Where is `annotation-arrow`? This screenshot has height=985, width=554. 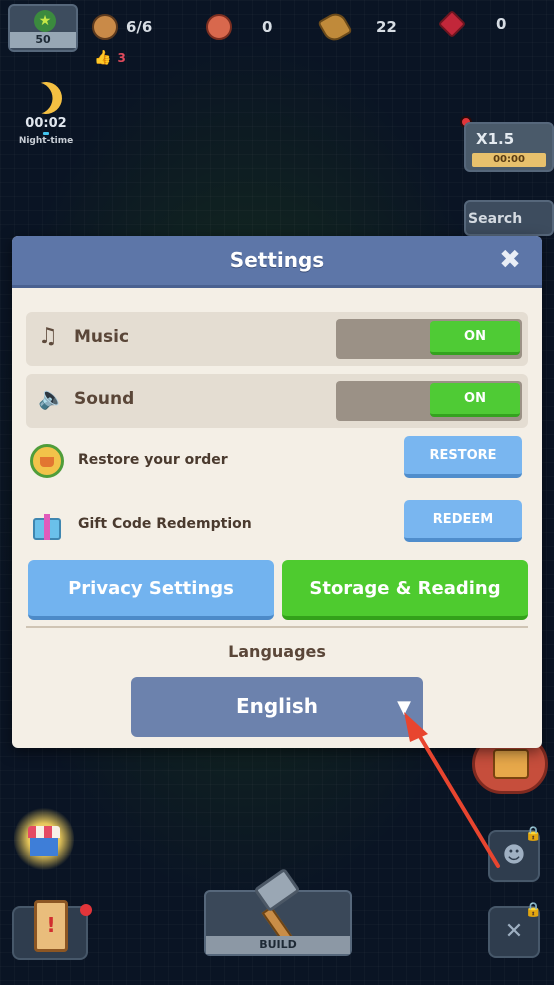
annotation-arrow is located at coordinates (452, 790).